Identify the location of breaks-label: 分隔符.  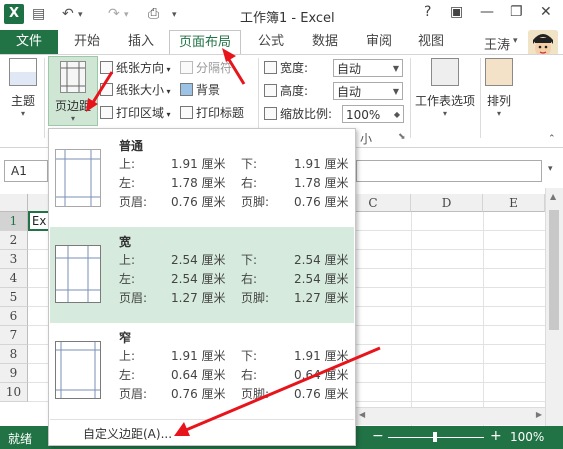
(214, 68).